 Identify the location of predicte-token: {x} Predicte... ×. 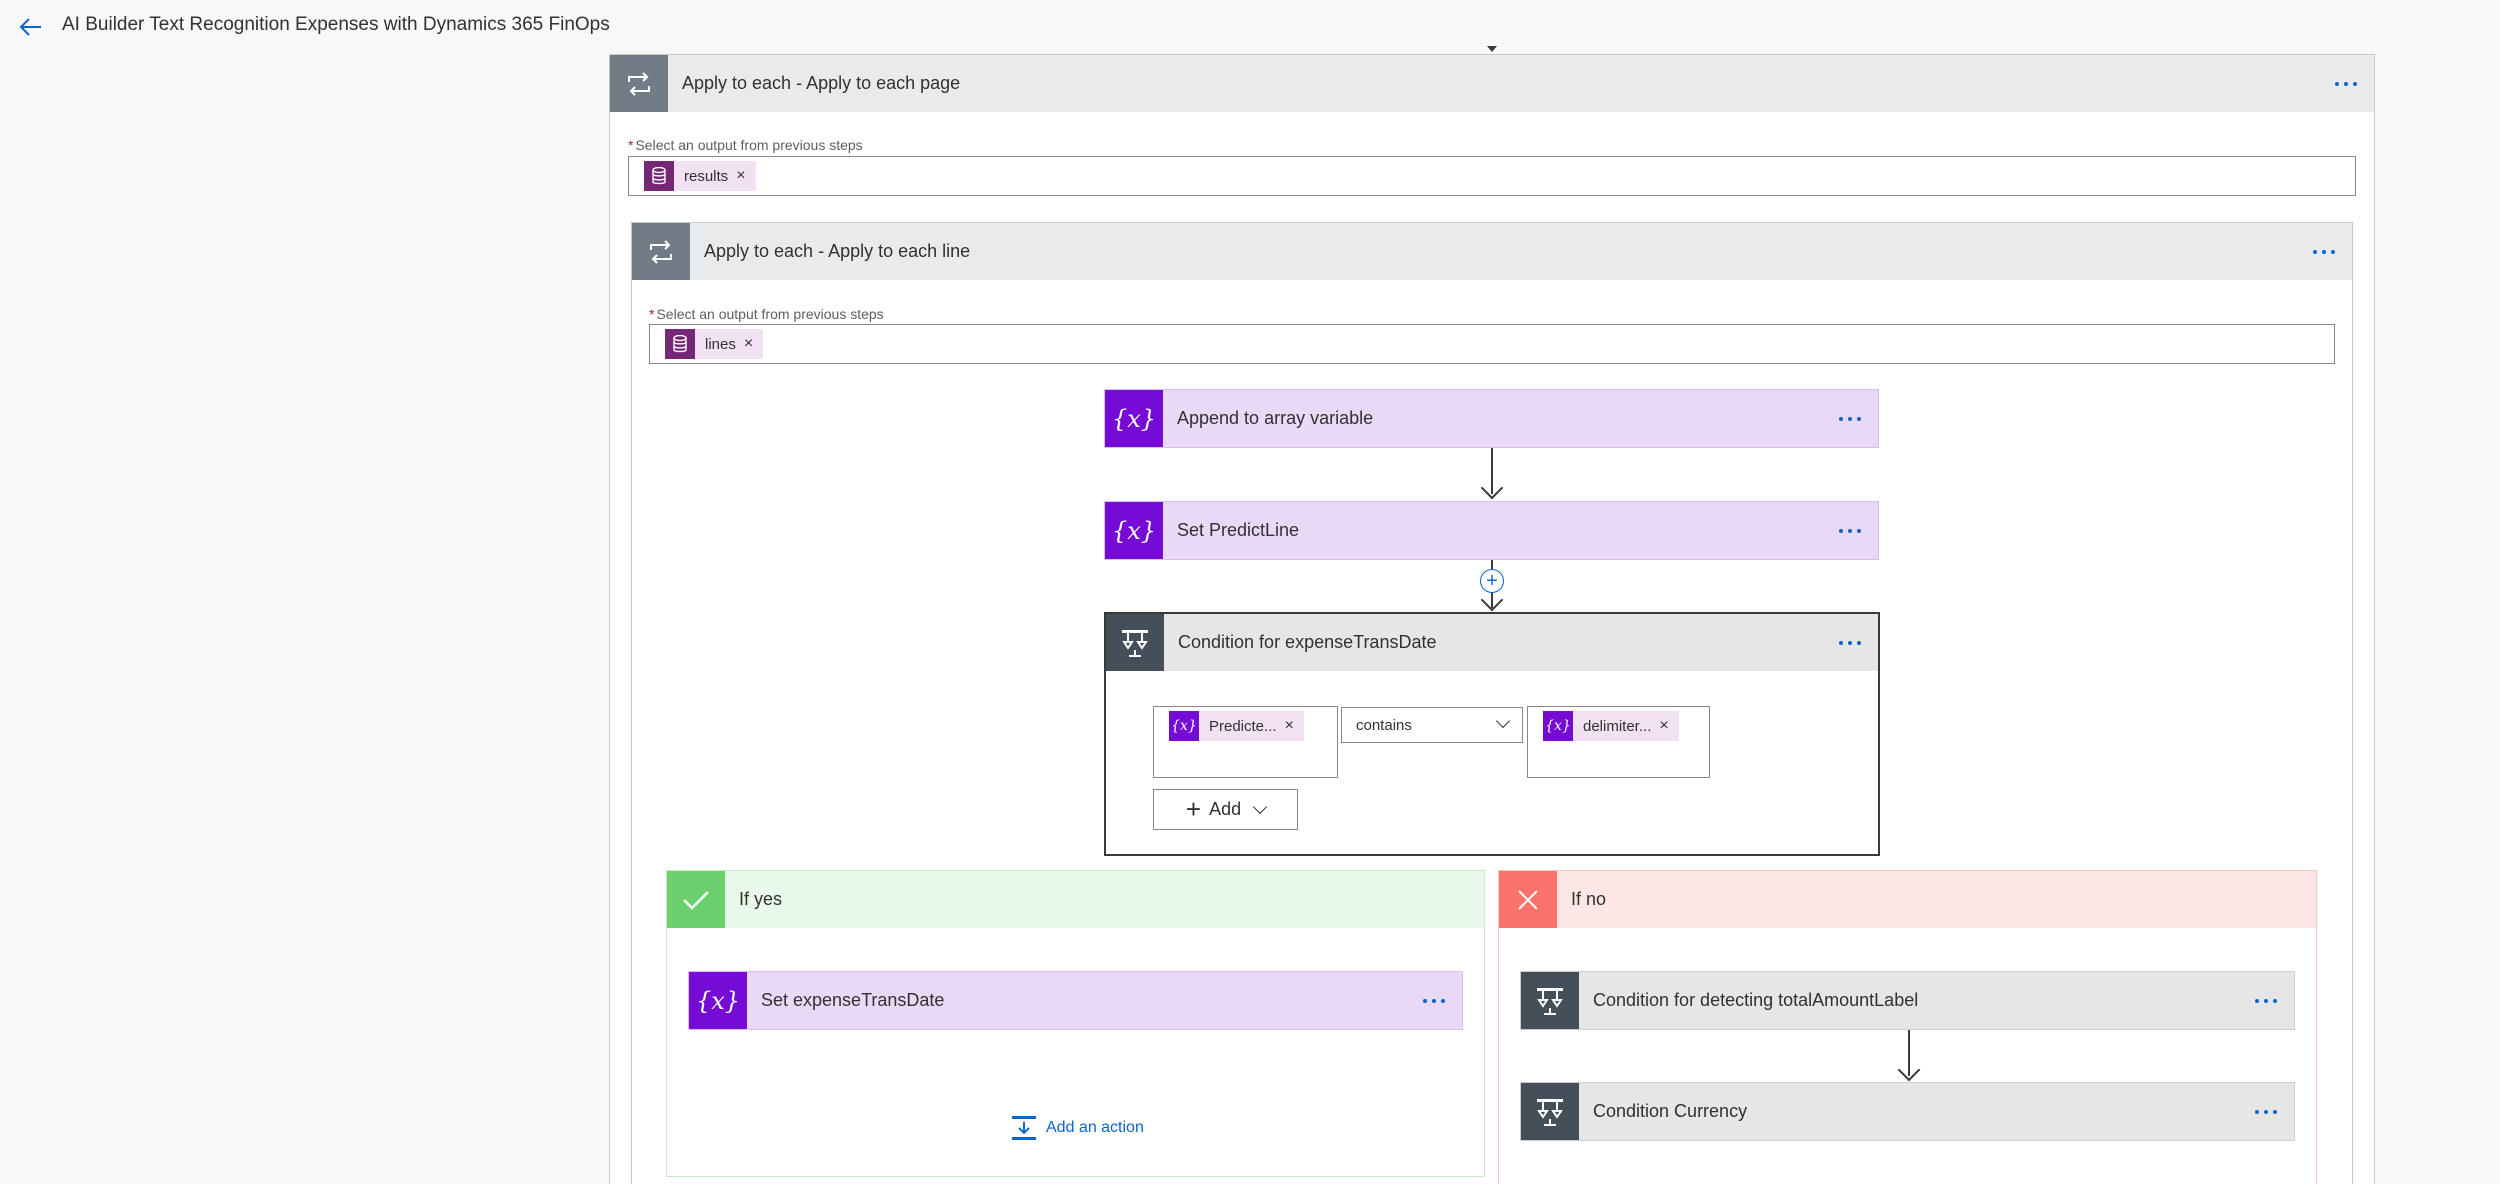
(1236, 726).